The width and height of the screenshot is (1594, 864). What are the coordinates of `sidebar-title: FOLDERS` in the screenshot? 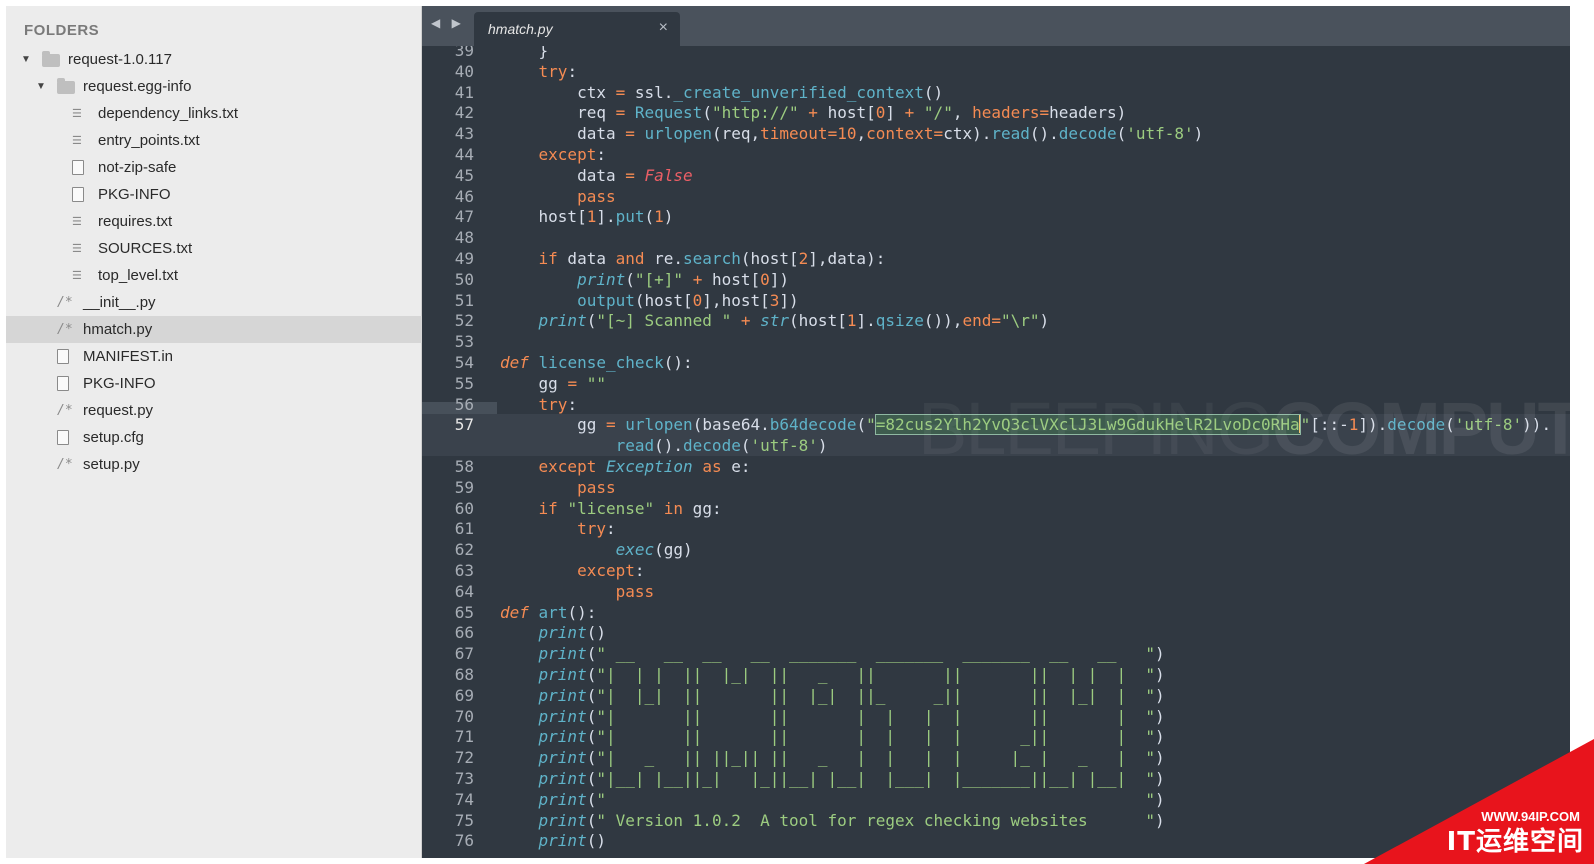 It's located at (62, 30).